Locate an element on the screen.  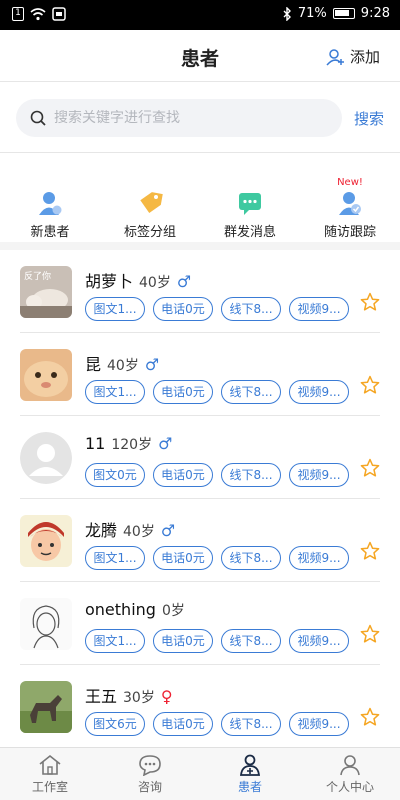
add-patient-button: 添加 is located at coordinates (353, 56).